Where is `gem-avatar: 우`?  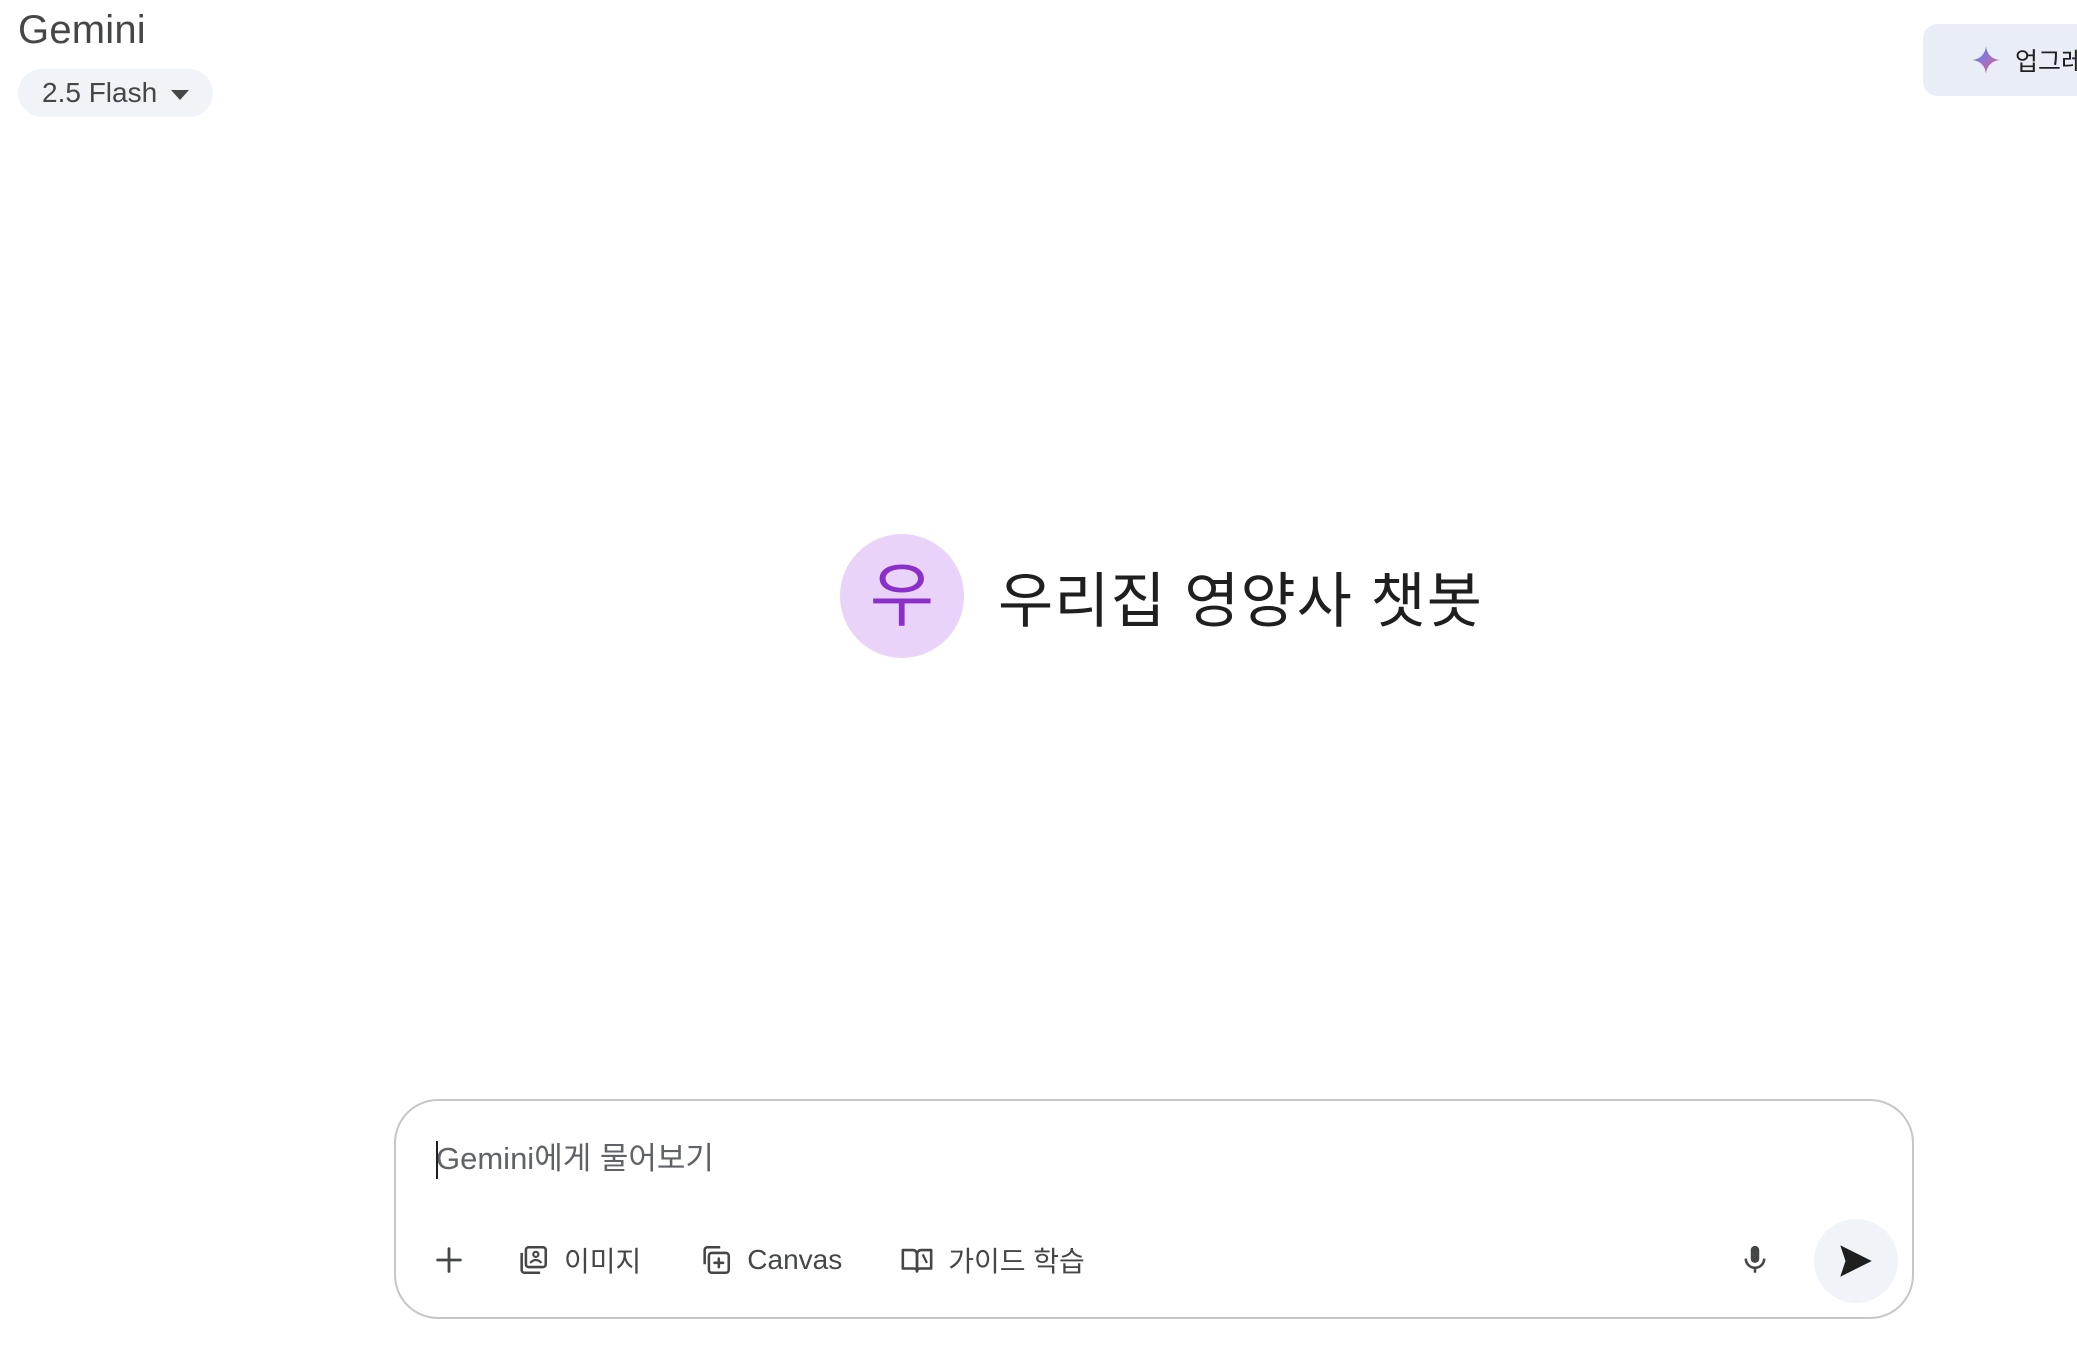
gem-avatar: 우 is located at coordinates (902, 596).